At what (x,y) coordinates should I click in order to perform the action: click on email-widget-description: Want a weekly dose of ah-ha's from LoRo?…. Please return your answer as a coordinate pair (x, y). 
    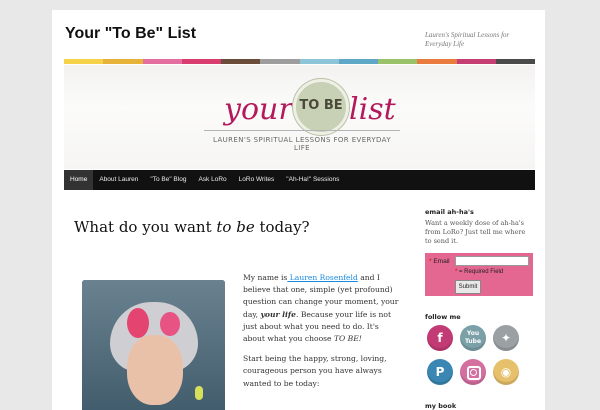
    Looking at the image, I should click on (475, 232).